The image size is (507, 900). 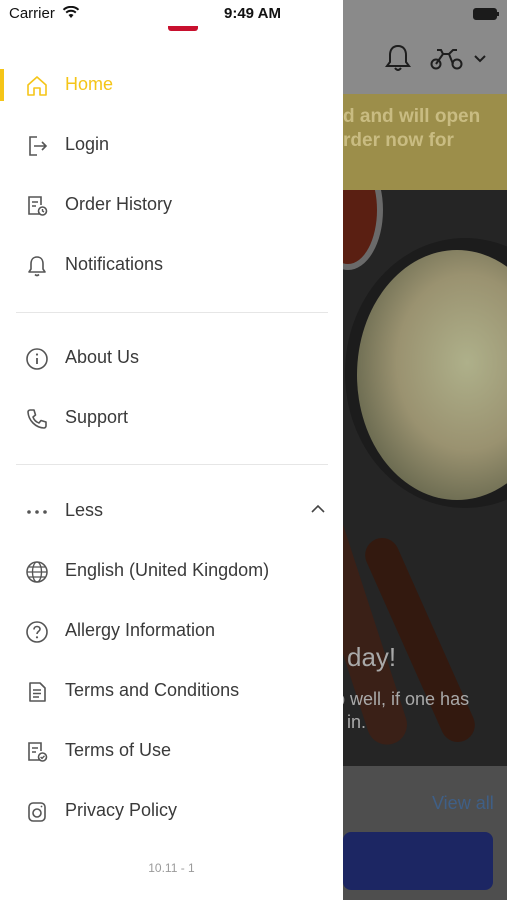 I want to click on phone-icon, so click(x=37, y=419).